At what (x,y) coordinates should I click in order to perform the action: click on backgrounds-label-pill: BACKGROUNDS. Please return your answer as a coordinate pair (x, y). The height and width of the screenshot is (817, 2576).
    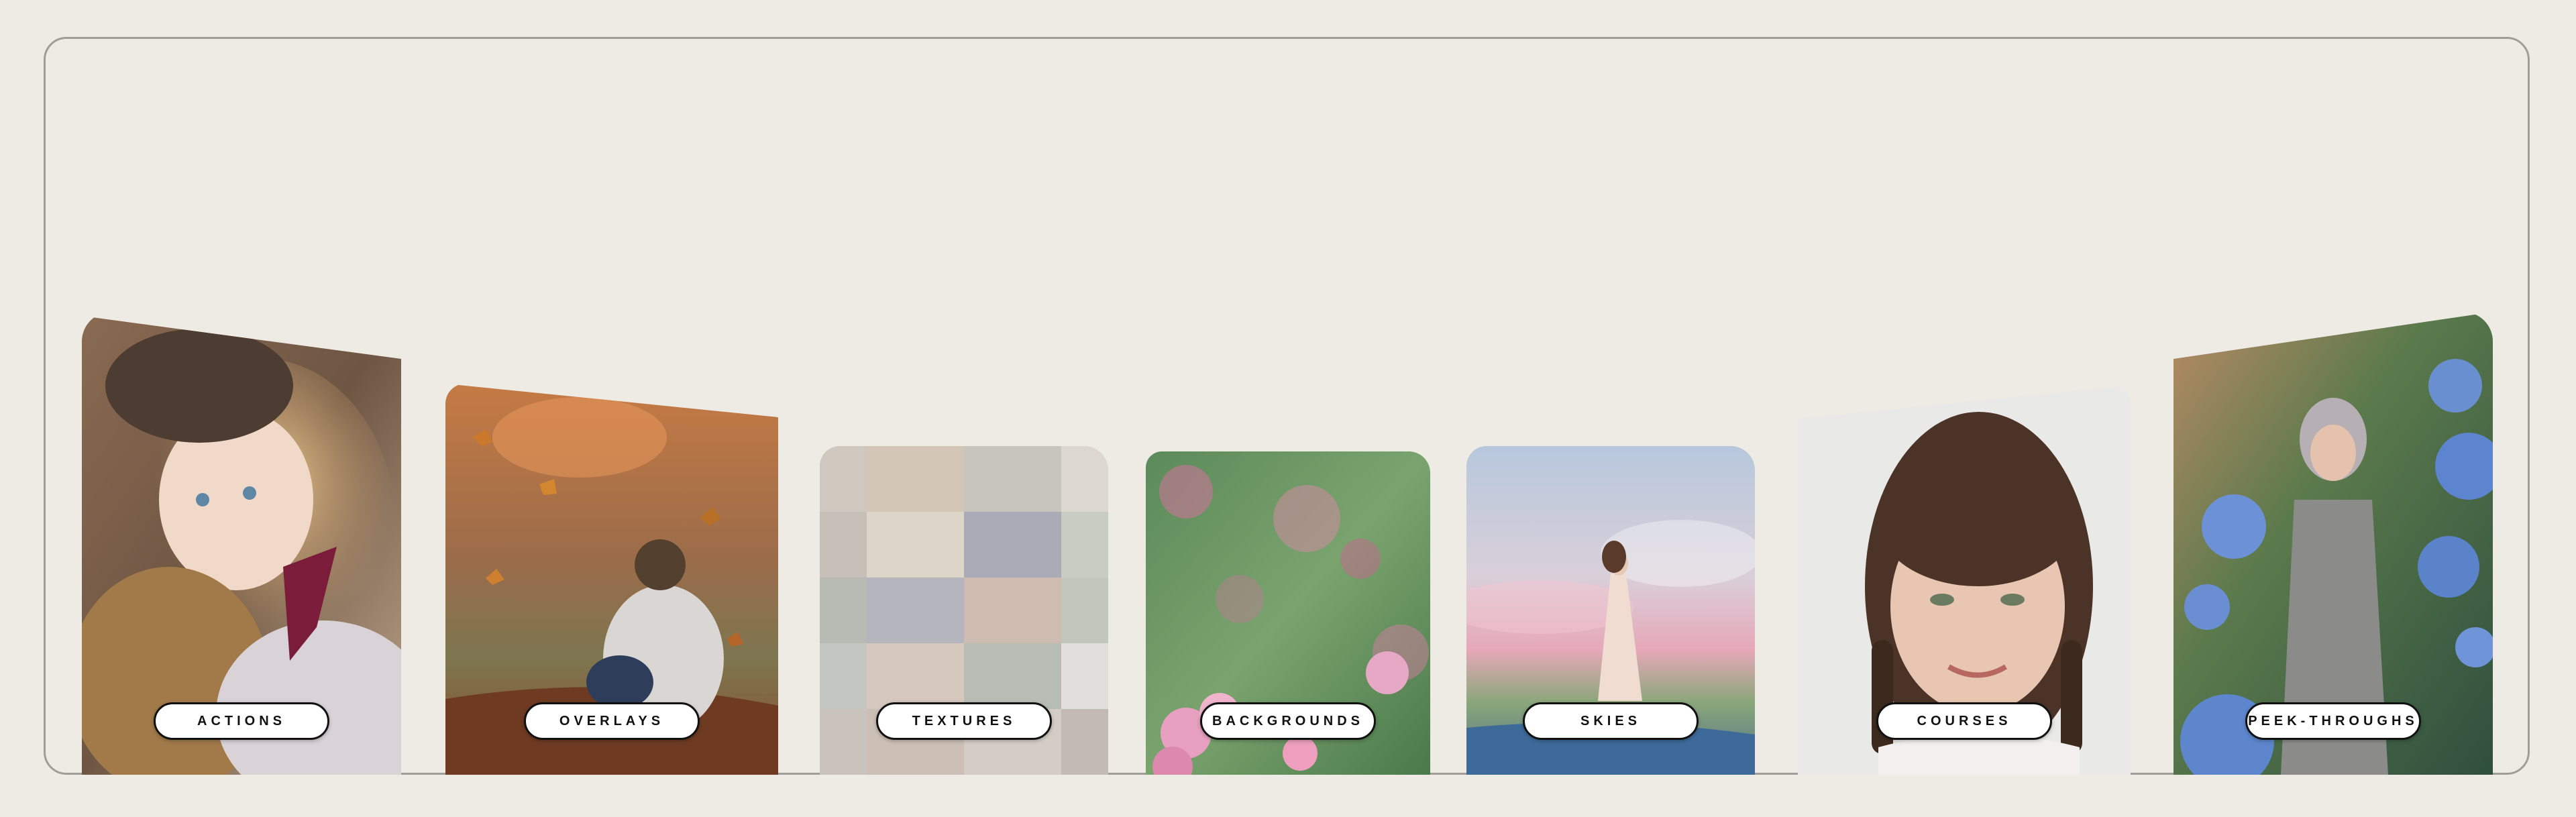
    Looking at the image, I should click on (1288, 721).